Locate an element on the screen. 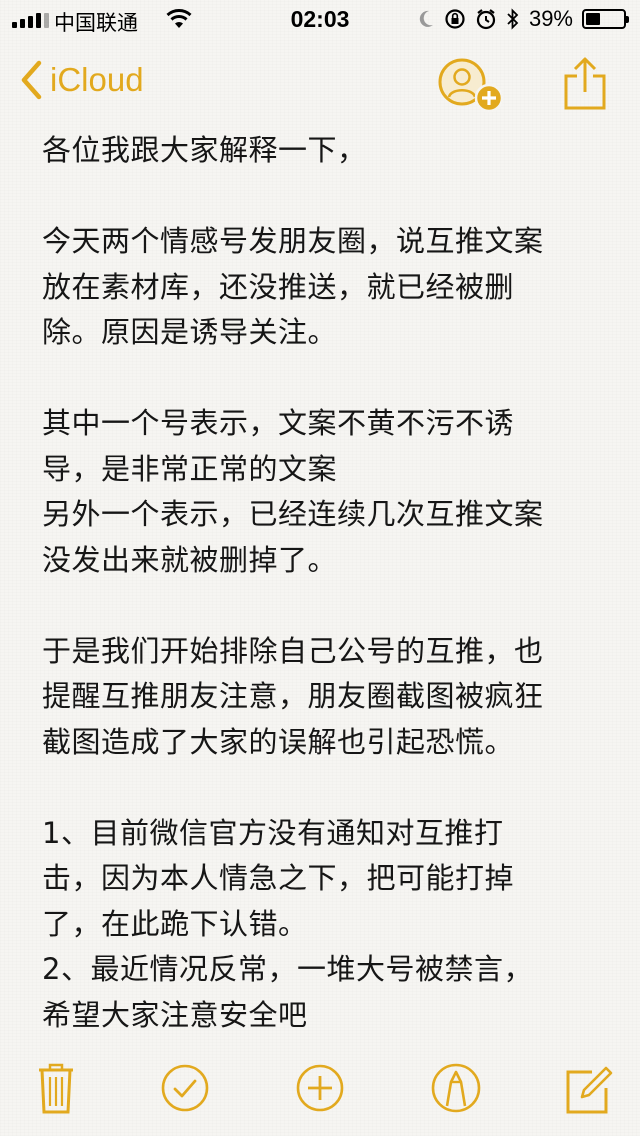 The height and width of the screenshot is (1136, 640). note-line: 另外一个表示，已经连续几次互推文案 is located at coordinates (293, 514).